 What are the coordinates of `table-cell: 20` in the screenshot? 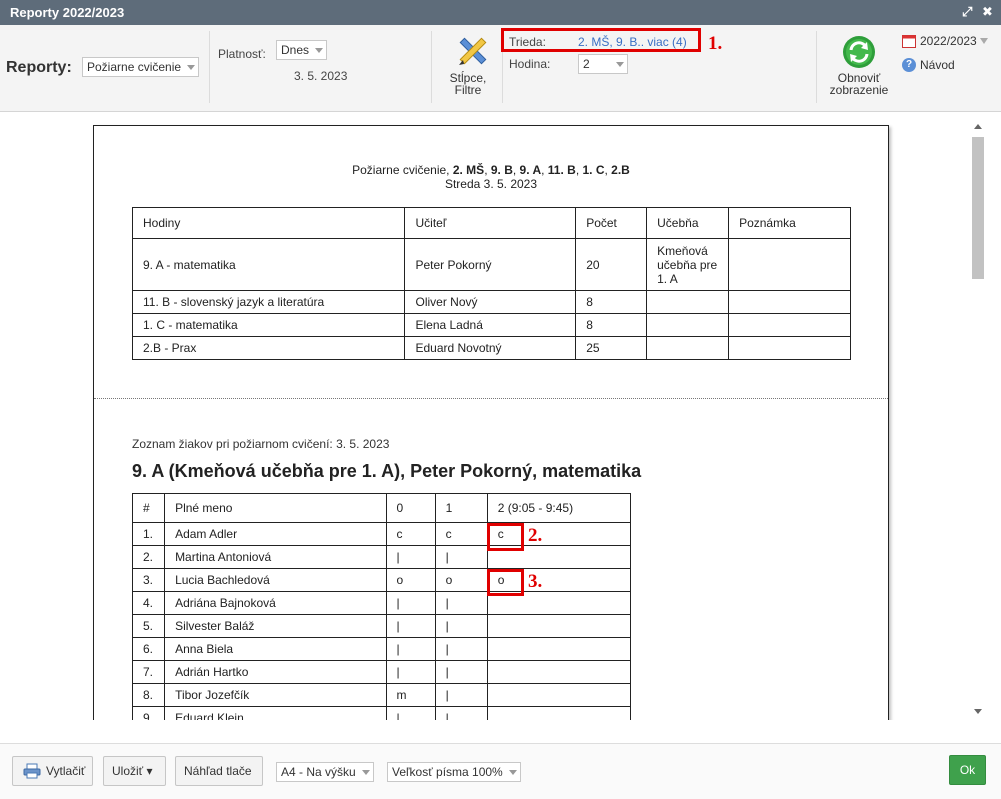 It's located at (611, 264).